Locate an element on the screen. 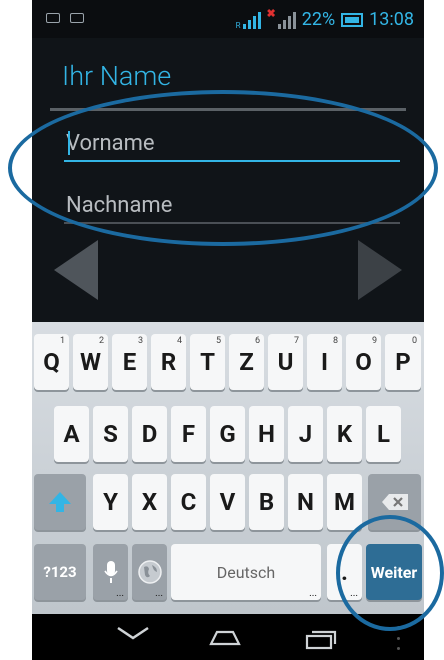 The width and height of the screenshot is (444, 660). last-name-field-wrapper is located at coordinates (232, 206).